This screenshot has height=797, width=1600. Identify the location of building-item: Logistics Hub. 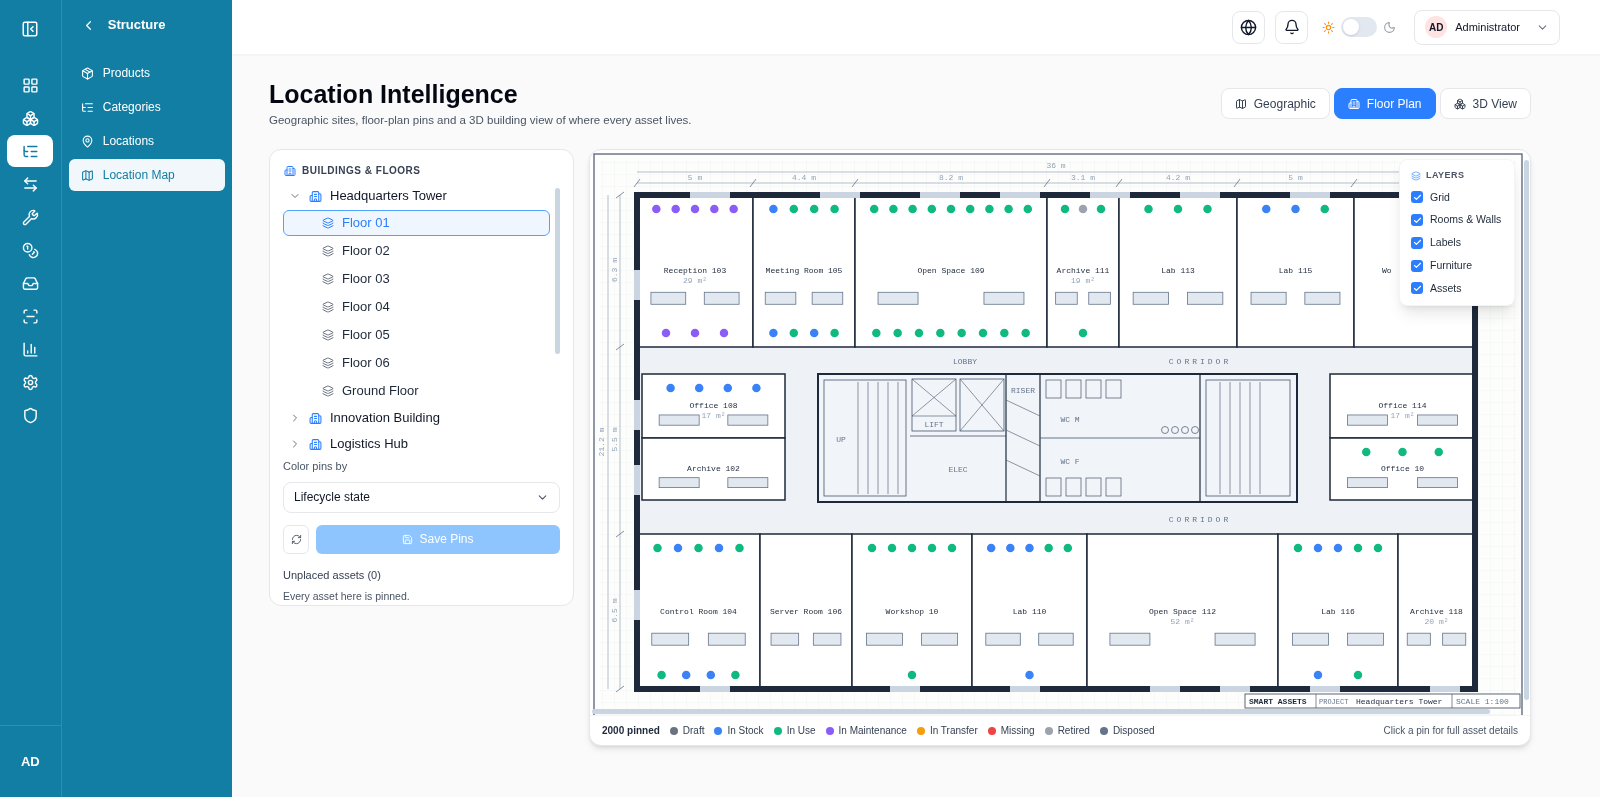
(416, 444).